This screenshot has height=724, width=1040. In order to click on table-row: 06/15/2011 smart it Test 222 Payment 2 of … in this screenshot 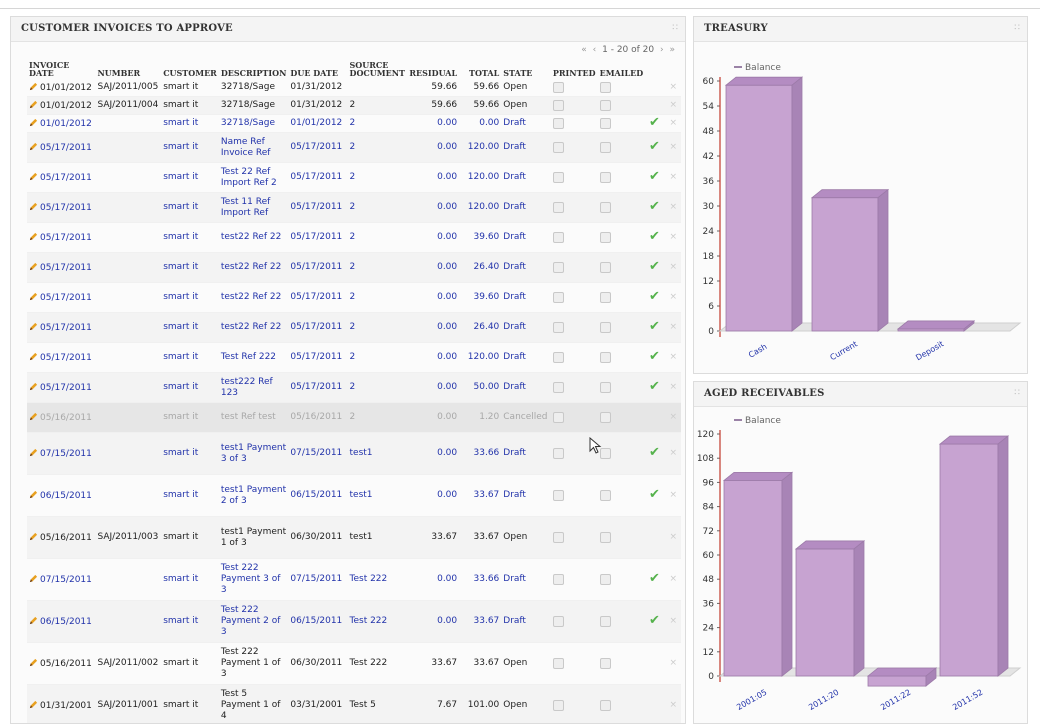, I will do `click(354, 621)`.